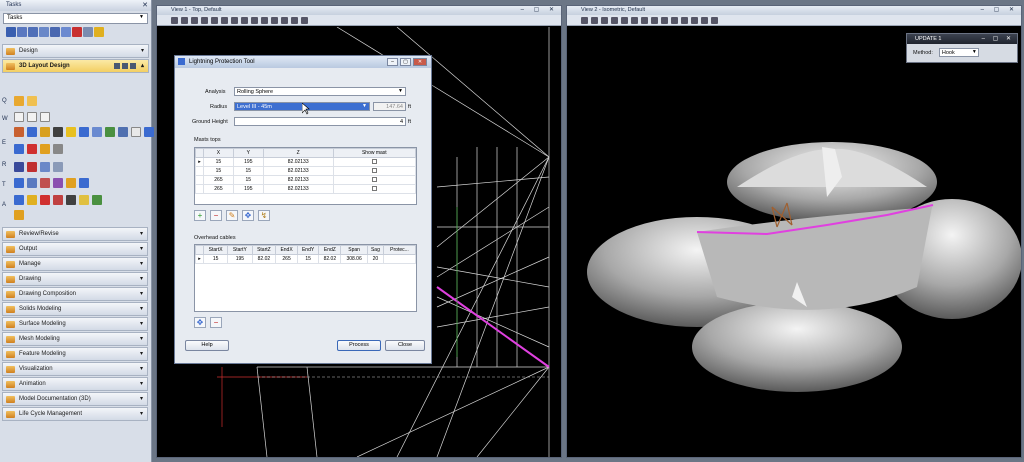 Image resolution: width=1024 pixels, height=462 pixels. What do you see at coordinates (240, 250) in the screenshot?
I see `column-header: StartY` at bounding box center [240, 250].